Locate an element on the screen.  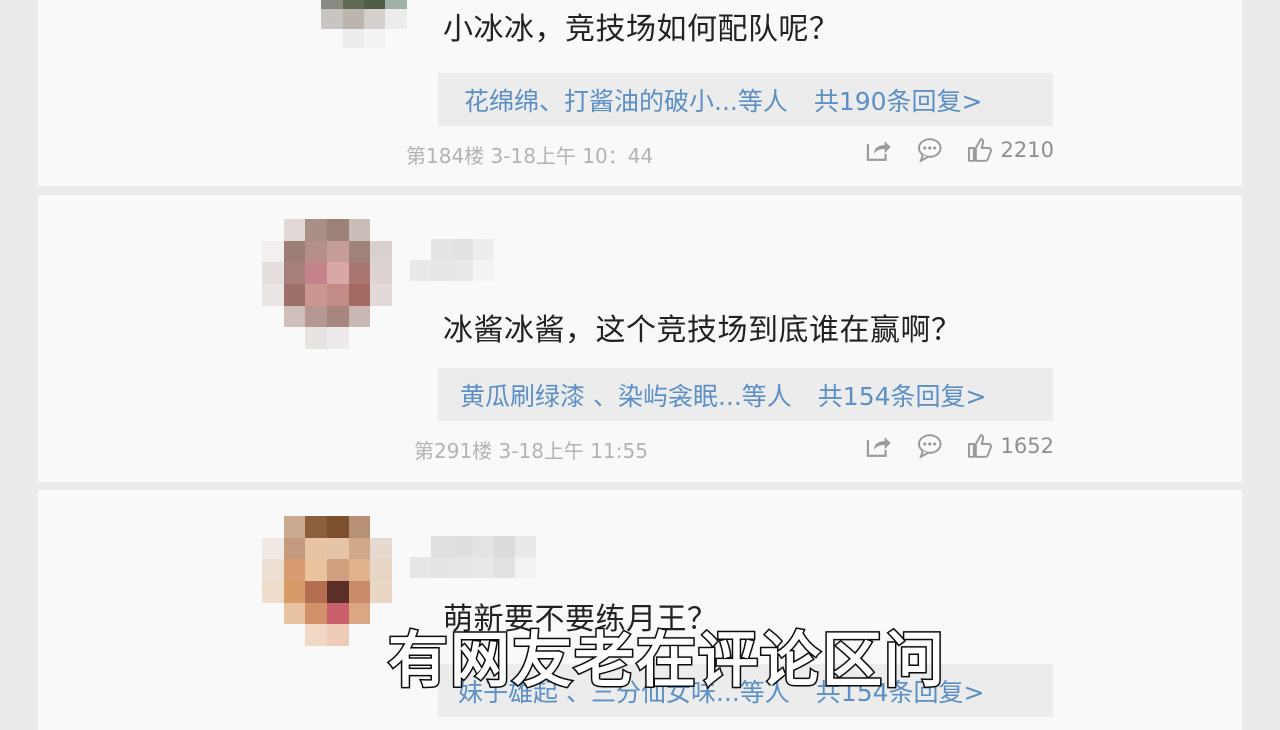
reply-names: 花绵绵、打酱油的破小...等人 is located at coordinates (626, 101).